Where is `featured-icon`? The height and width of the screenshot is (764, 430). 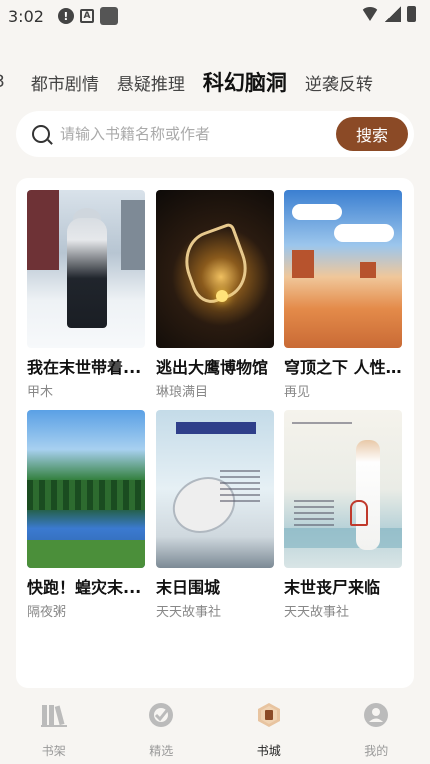
featured-icon is located at coordinates (161, 715).